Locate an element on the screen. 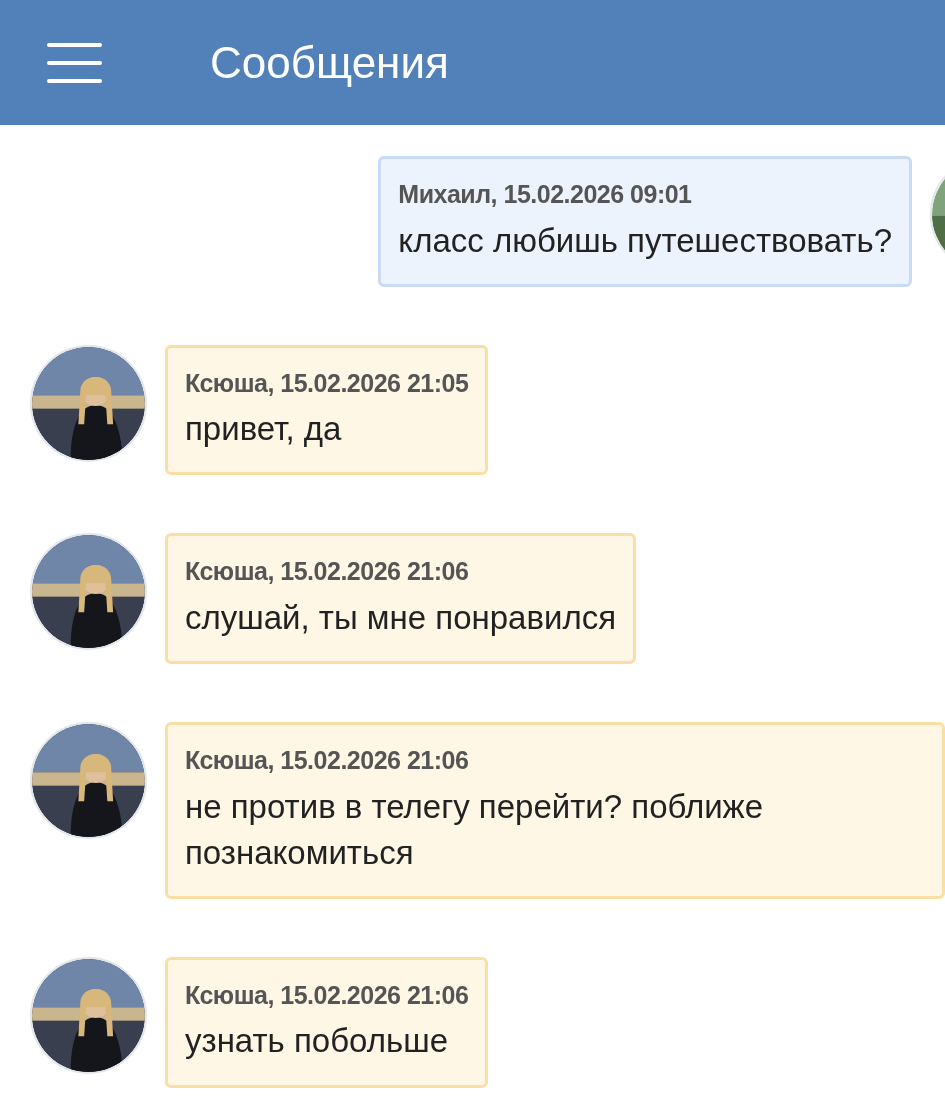  message-text: привет, да is located at coordinates (264, 429).